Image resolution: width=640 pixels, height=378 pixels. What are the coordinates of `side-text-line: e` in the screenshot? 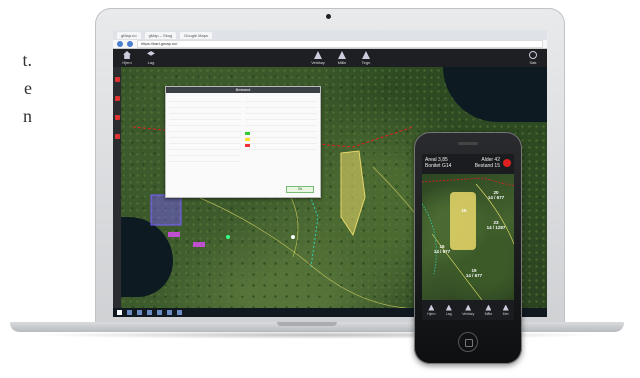 It's located at (28, 88).